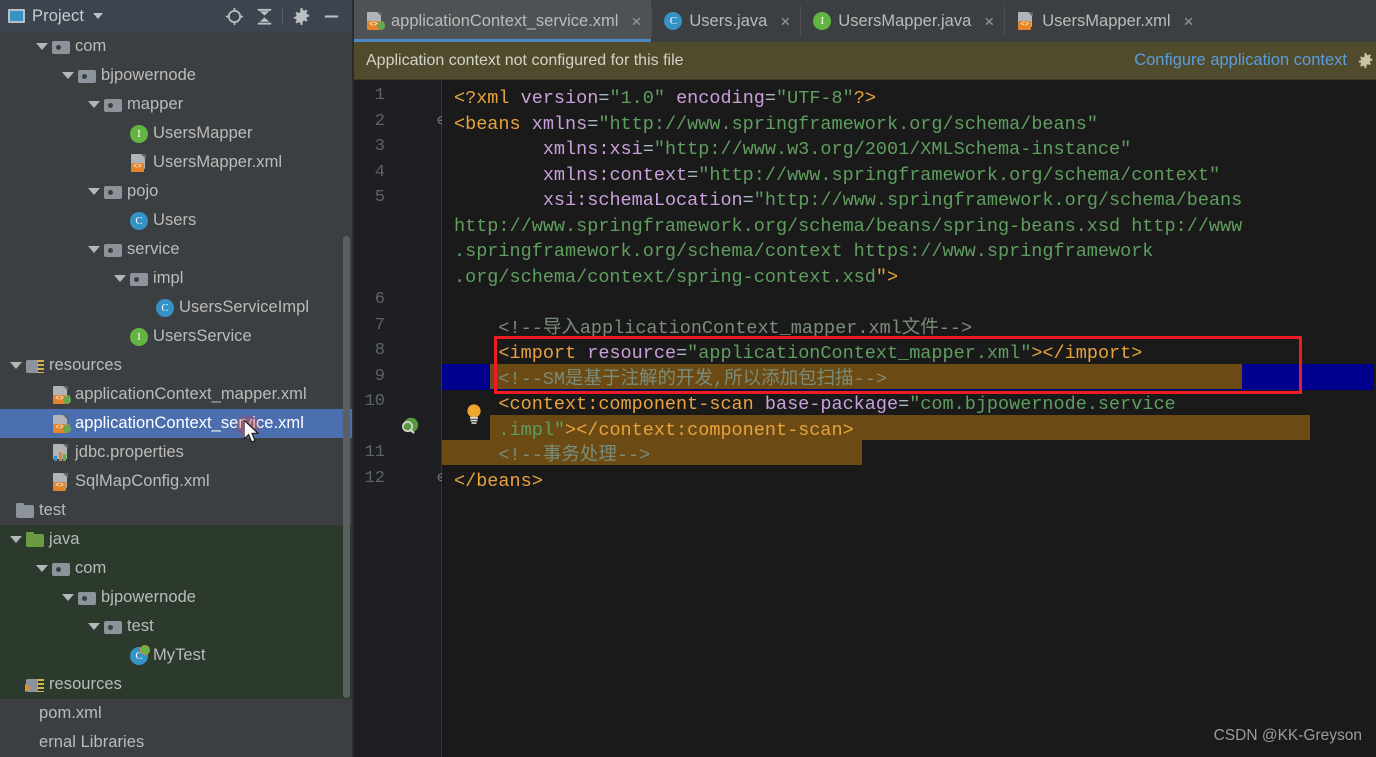 Image resolution: width=1376 pixels, height=757 pixels. I want to click on tree-item-label: com, so click(91, 46).